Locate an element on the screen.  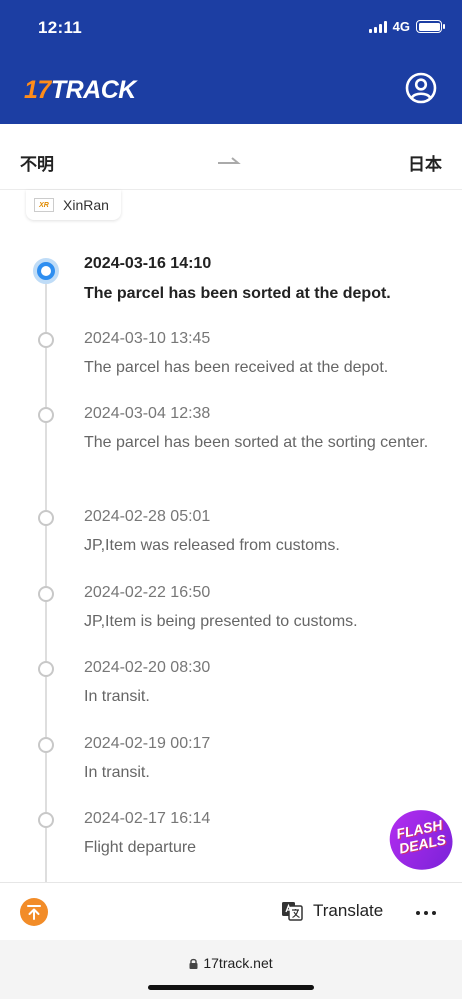
app-header: 17TRACK is located at coordinates (231, 91).